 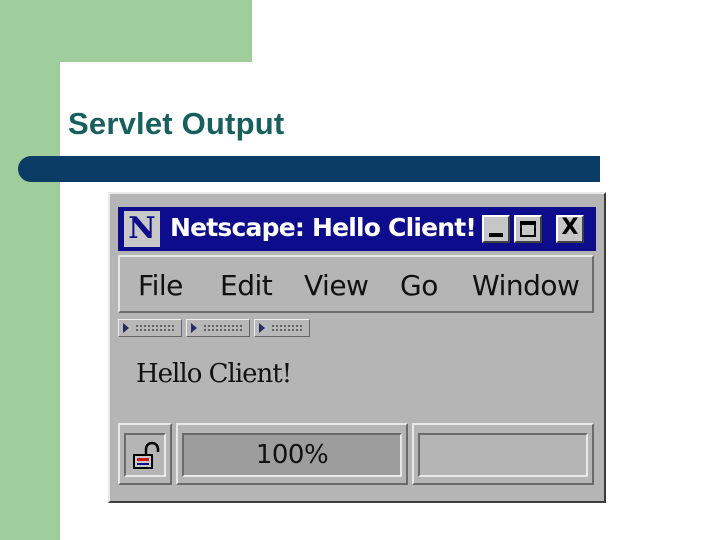 I want to click on maximize-button, so click(x=528, y=229).